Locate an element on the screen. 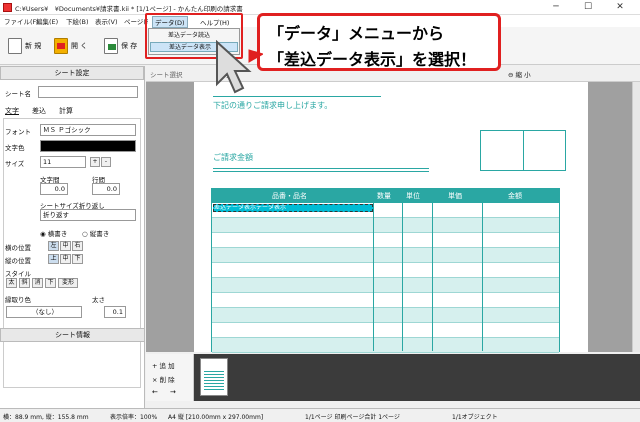 The height and width of the screenshot is (422, 640). align-middle-button: 中 is located at coordinates (65, 259).